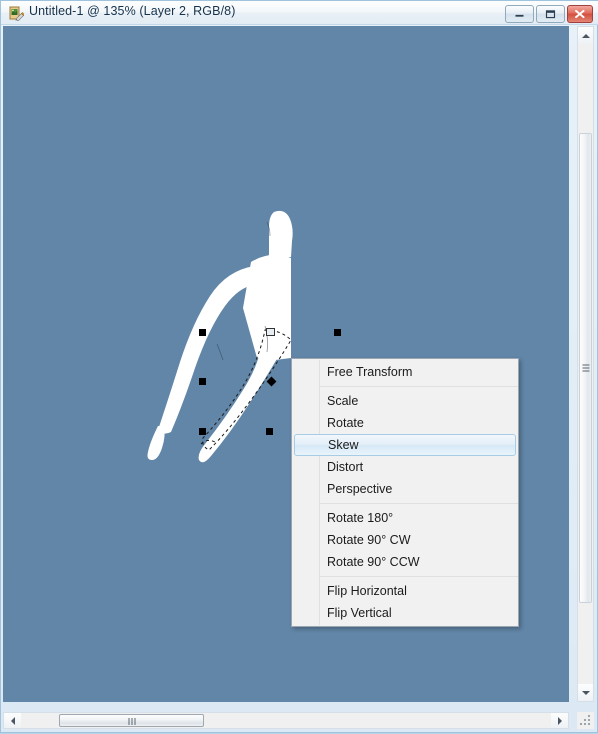 The height and width of the screenshot is (734, 598). Describe the element at coordinates (559, 720) in the screenshot. I see `scroll-right-arrow-icon` at that location.